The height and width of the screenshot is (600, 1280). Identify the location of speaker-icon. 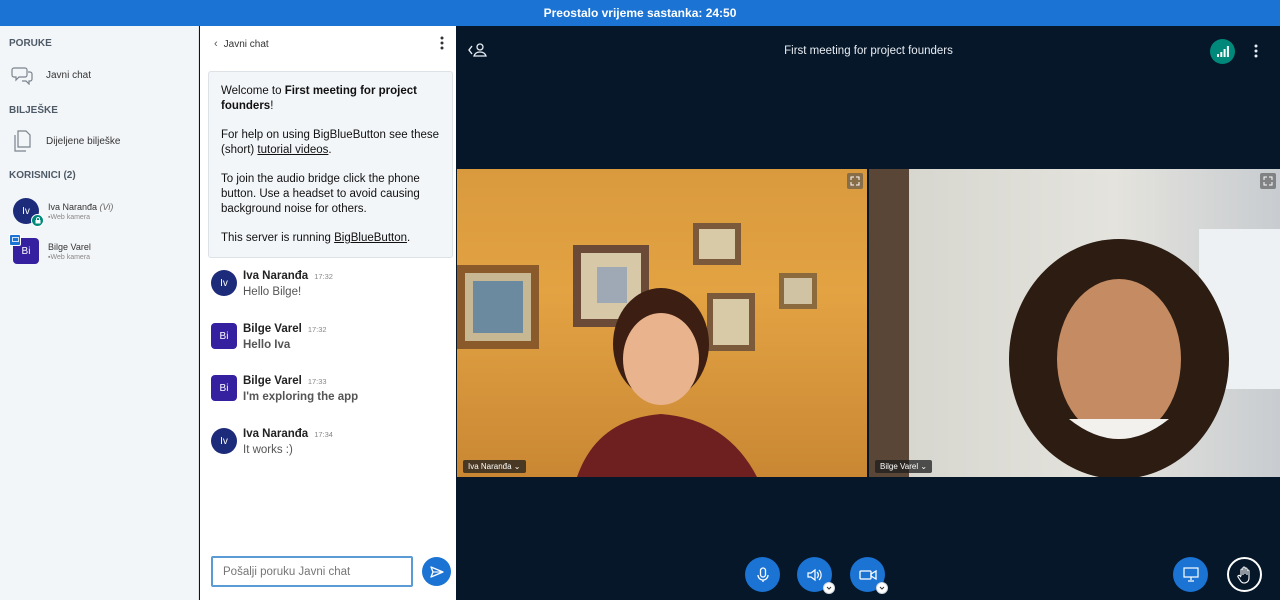
(814, 574).